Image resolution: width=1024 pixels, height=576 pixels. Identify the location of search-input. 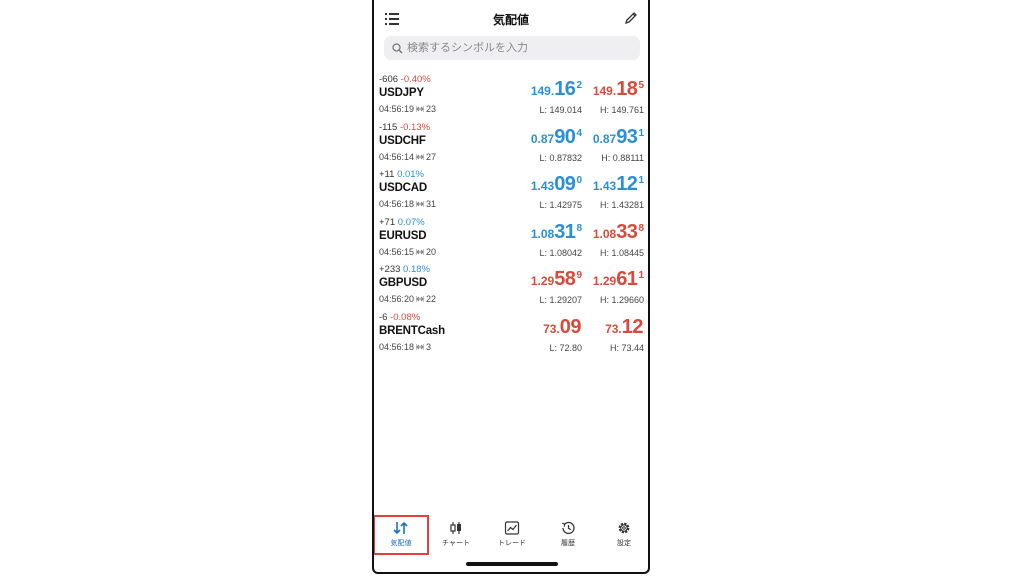
(517, 48).